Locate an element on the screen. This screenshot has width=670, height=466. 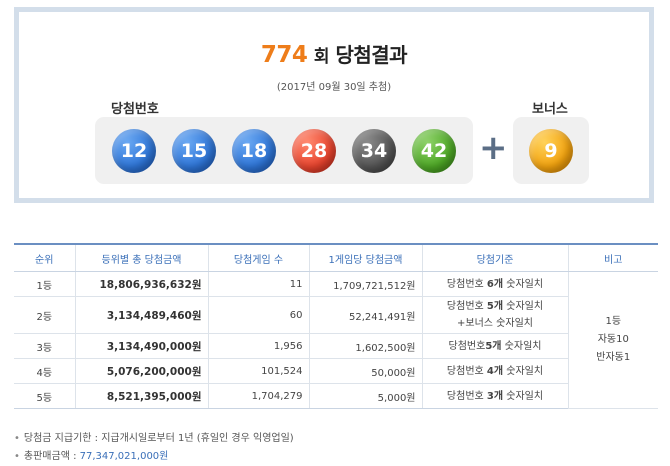
winning-numbers-label: 당첨번호 is located at coordinates (135, 109).